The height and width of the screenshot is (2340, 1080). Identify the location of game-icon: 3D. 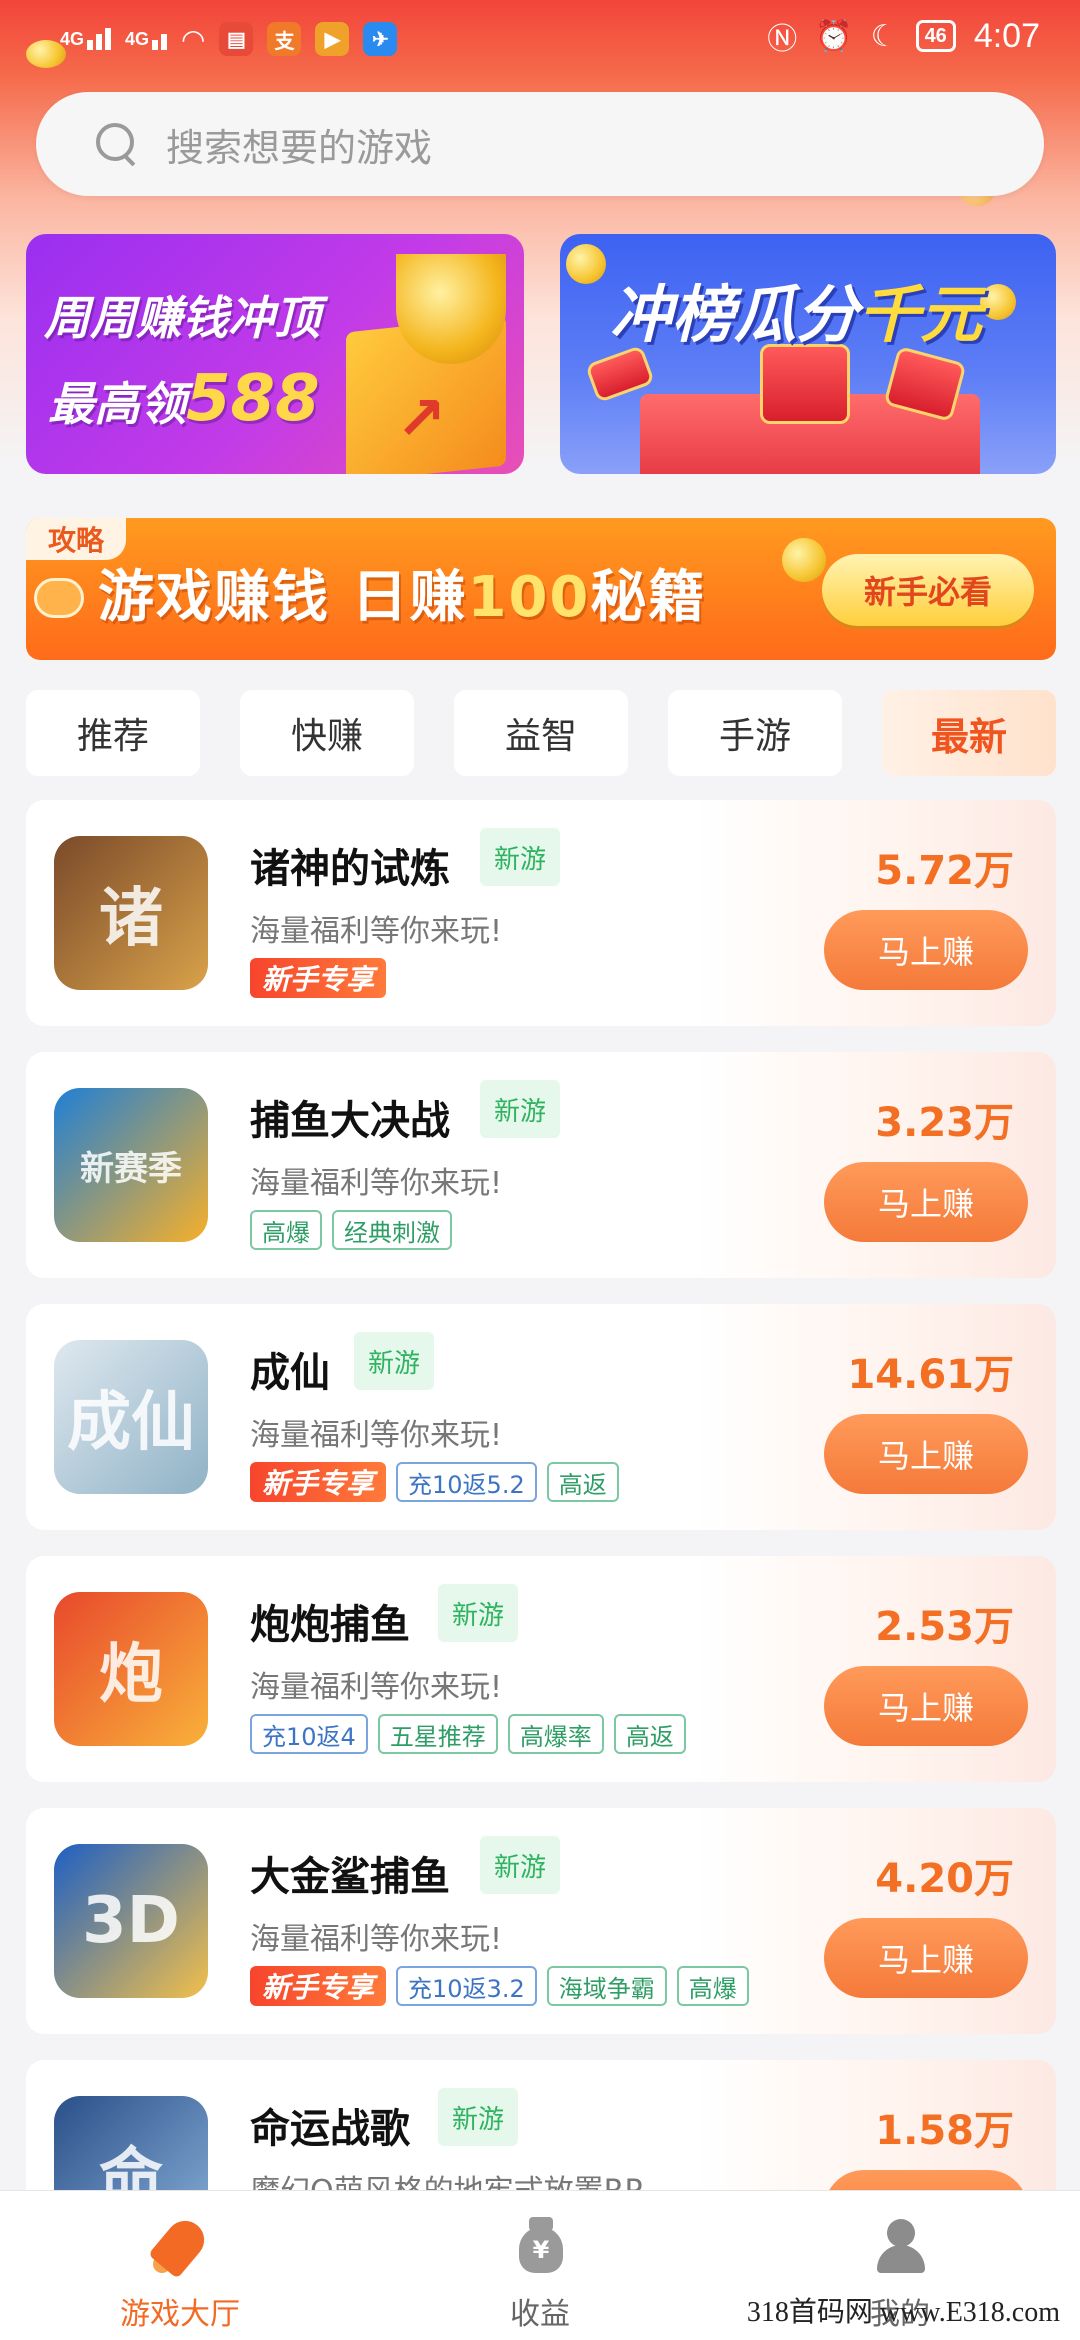
(131, 1921).